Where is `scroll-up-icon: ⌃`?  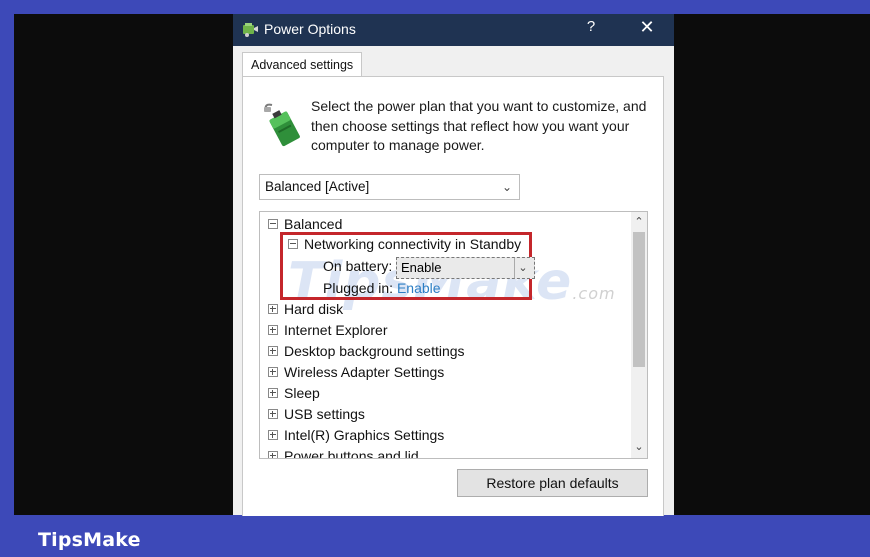
scroll-up-icon: ⌃ is located at coordinates (639, 221).